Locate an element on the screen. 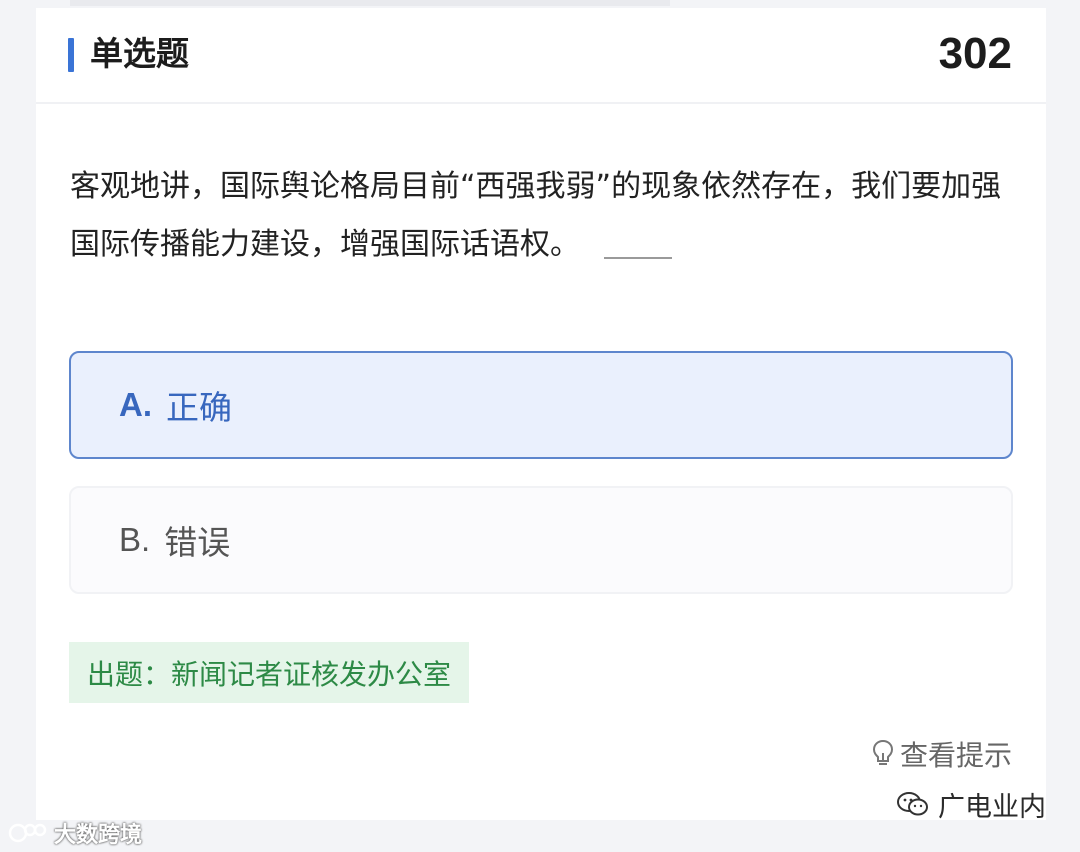  option-label: 错误 is located at coordinates (197, 542).